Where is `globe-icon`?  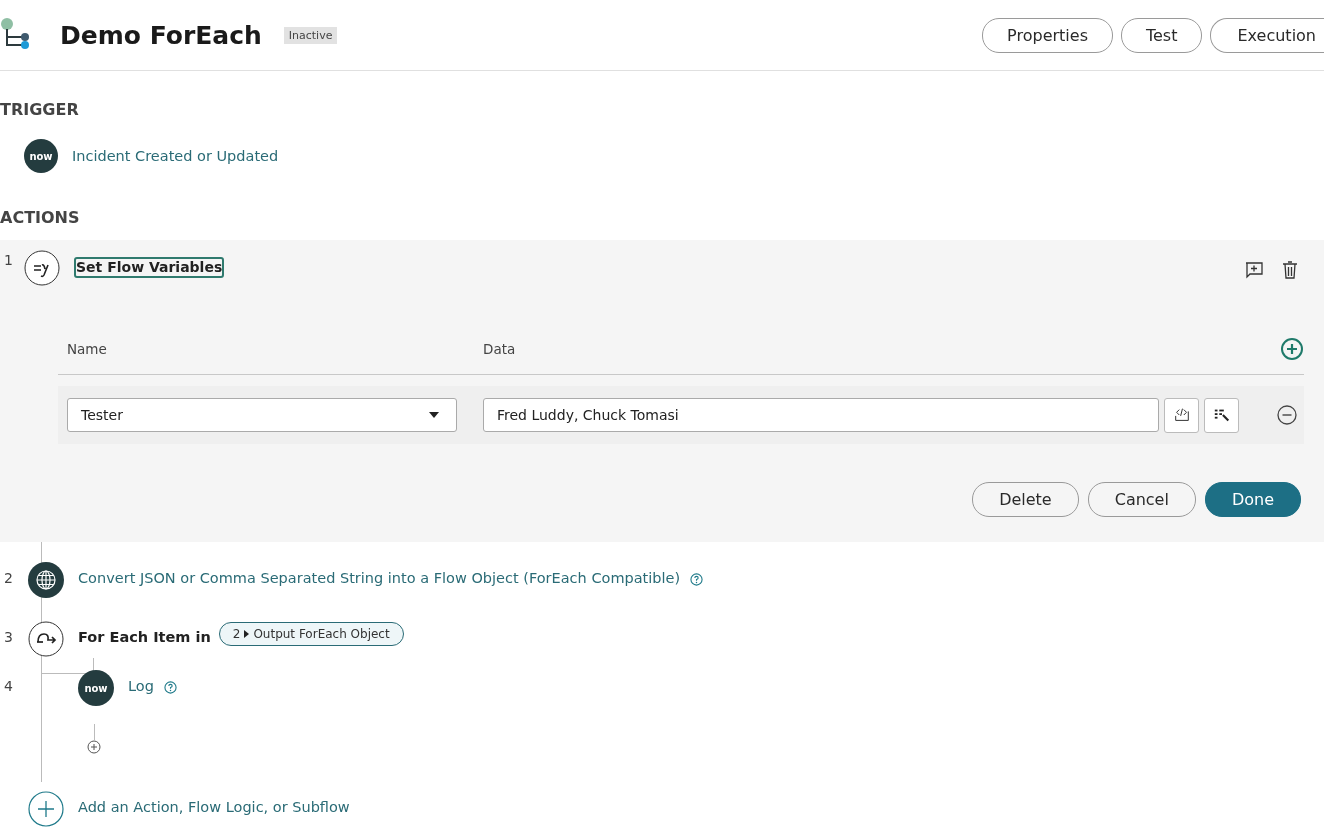 globe-icon is located at coordinates (46, 580).